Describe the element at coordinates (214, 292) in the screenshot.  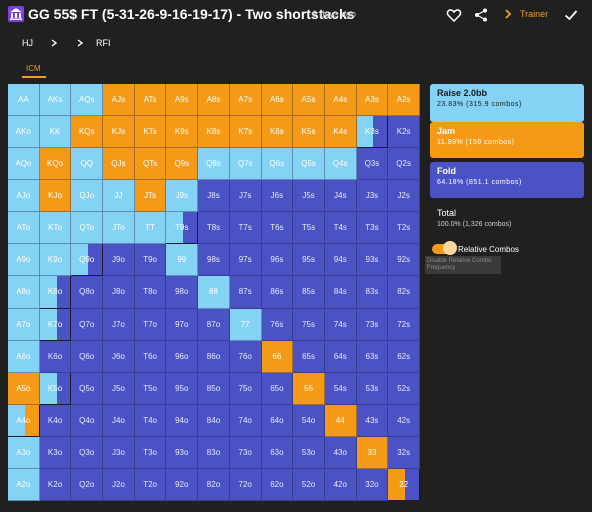
I see `hand-cell-88: 88` at that location.